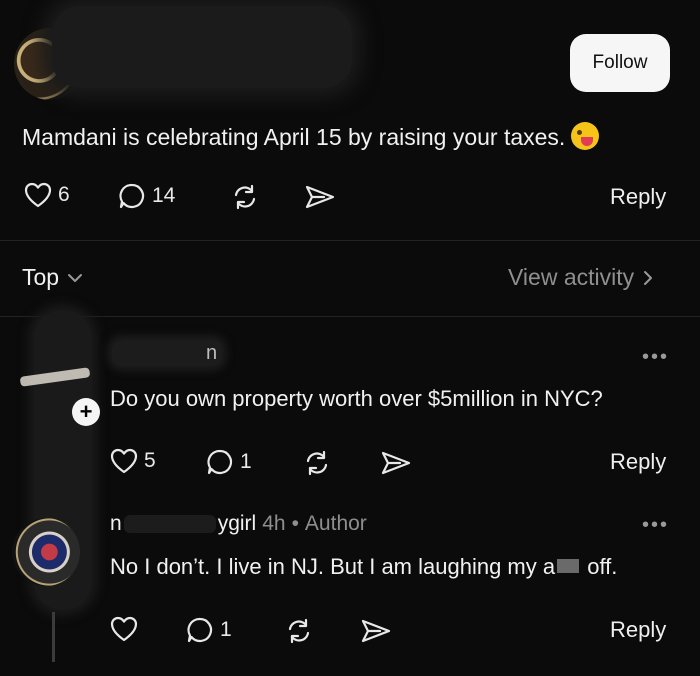  I want to click on comment-reply-count-button: 1, so click(229, 462).